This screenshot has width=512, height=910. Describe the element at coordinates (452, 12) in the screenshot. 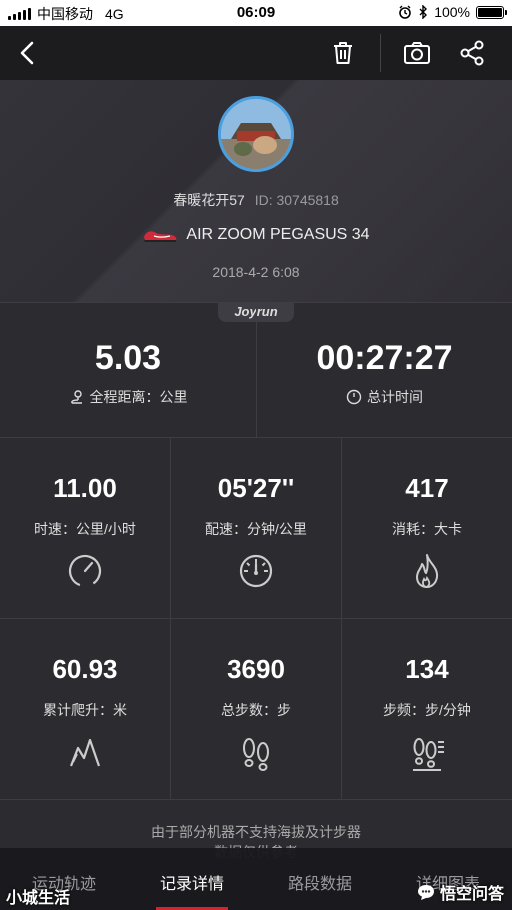

I see `battery-percent: 100%` at that location.